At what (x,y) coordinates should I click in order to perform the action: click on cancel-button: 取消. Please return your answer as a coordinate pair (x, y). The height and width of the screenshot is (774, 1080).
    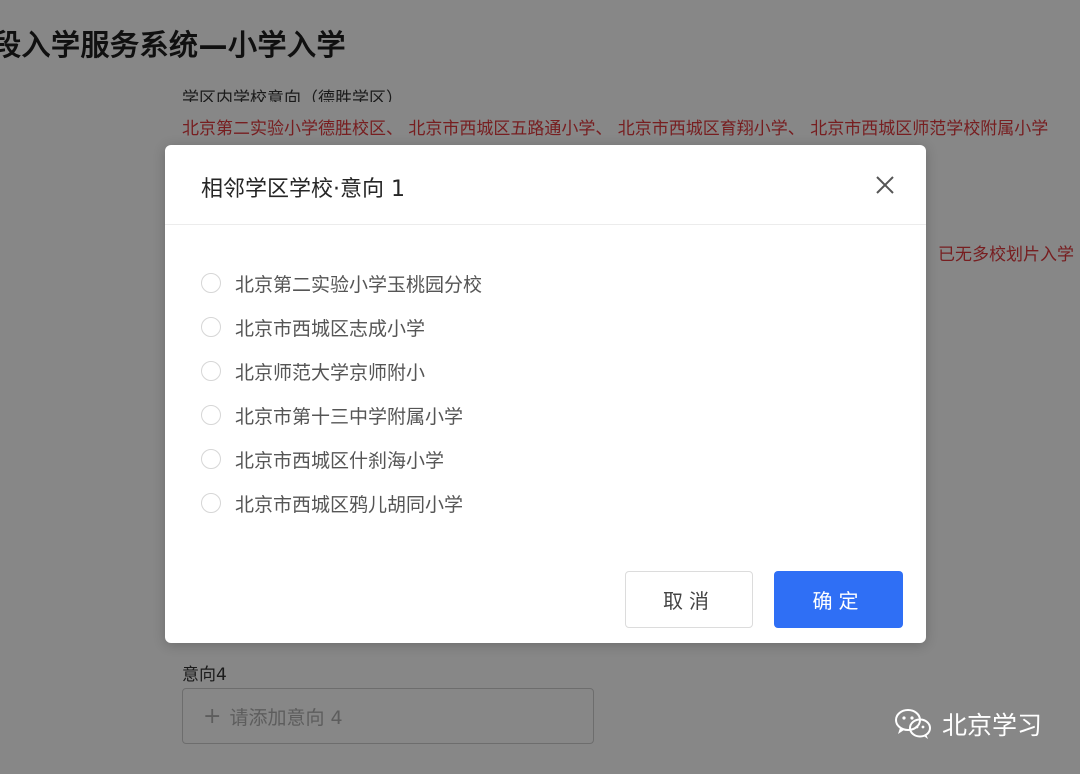
    Looking at the image, I should click on (689, 599).